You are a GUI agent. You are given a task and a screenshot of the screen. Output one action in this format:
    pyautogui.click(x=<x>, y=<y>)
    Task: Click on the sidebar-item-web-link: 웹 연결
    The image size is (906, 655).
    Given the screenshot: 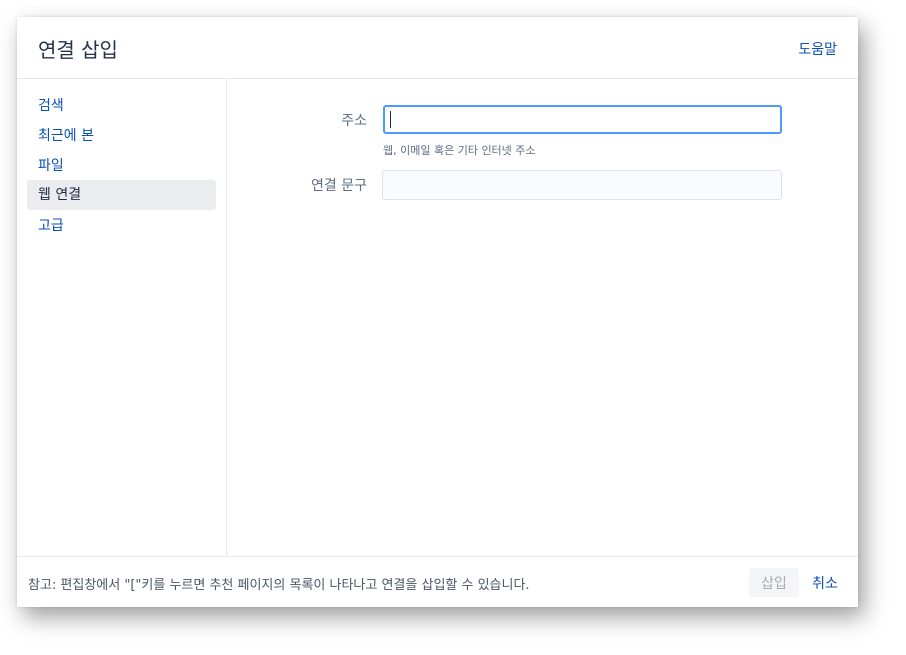 What is the action you would take?
    pyautogui.click(x=121, y=195)
    